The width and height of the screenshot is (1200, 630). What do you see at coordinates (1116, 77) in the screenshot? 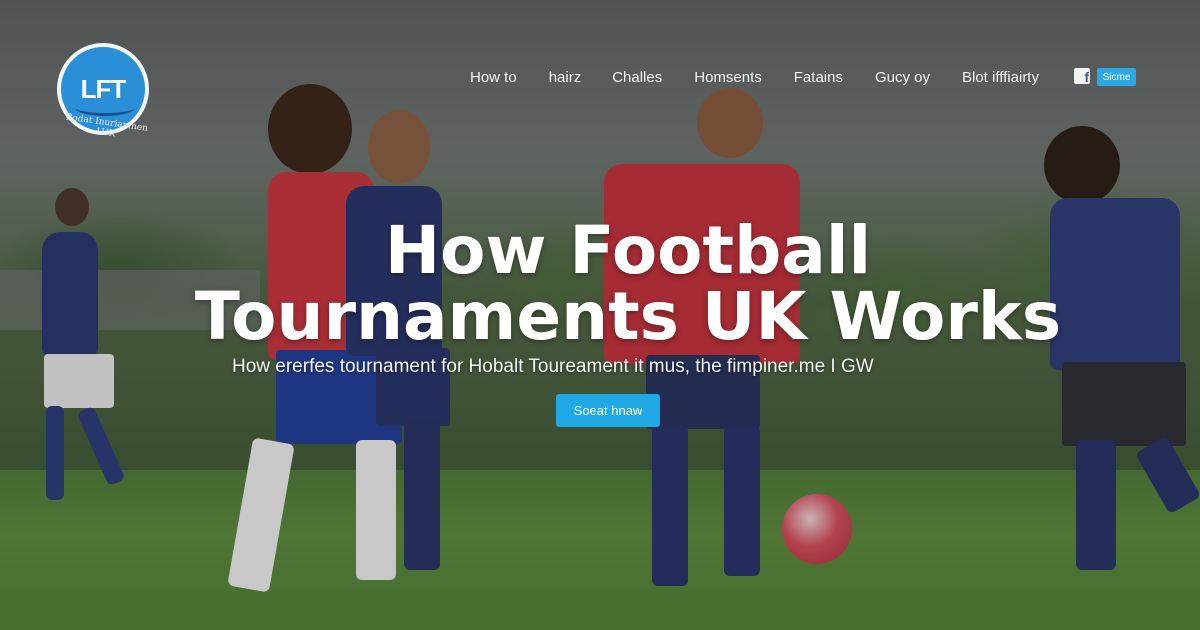
I see `share-button: Sicme` at bounding box center [1116, 77].